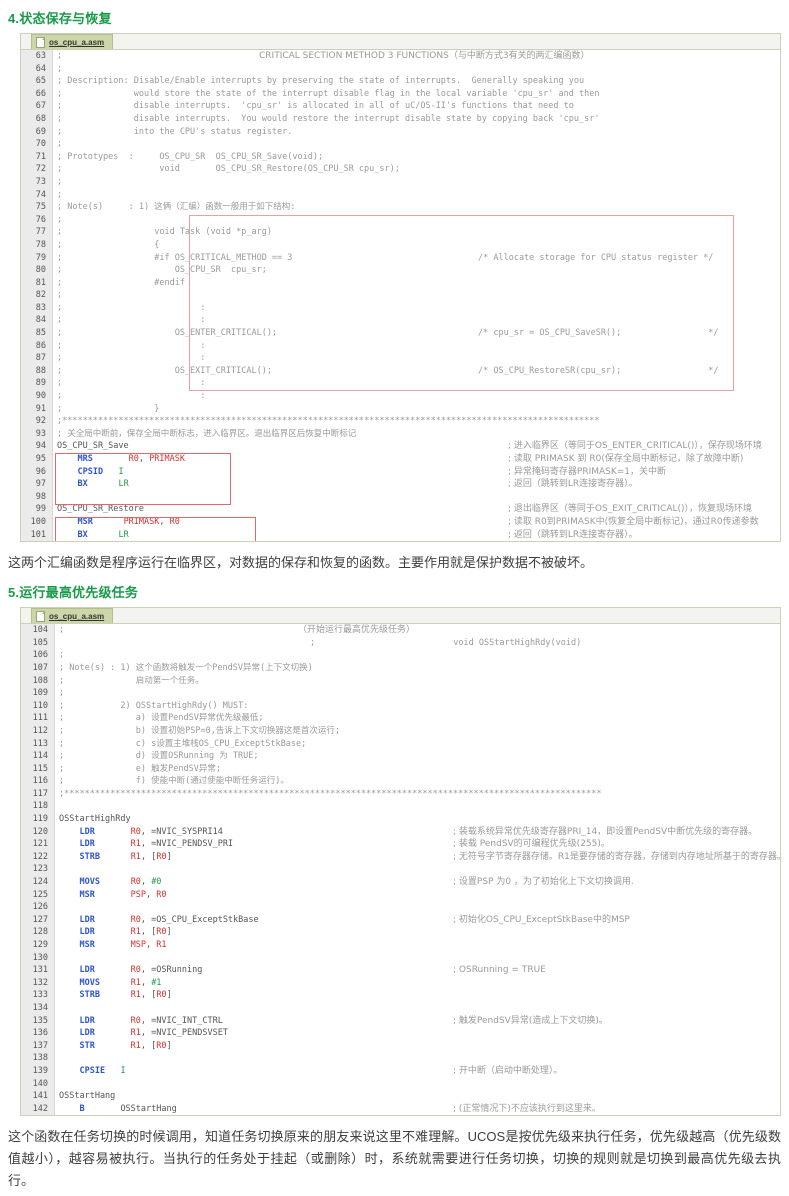 Image resolution: width=789 pixels, height=1196 pixels. I want to click on code-inline-comment: ; 装载系统异常优先级寄存器PRI_14，即设置PendSV中断优先级的寄存器。, so click(605, 831).